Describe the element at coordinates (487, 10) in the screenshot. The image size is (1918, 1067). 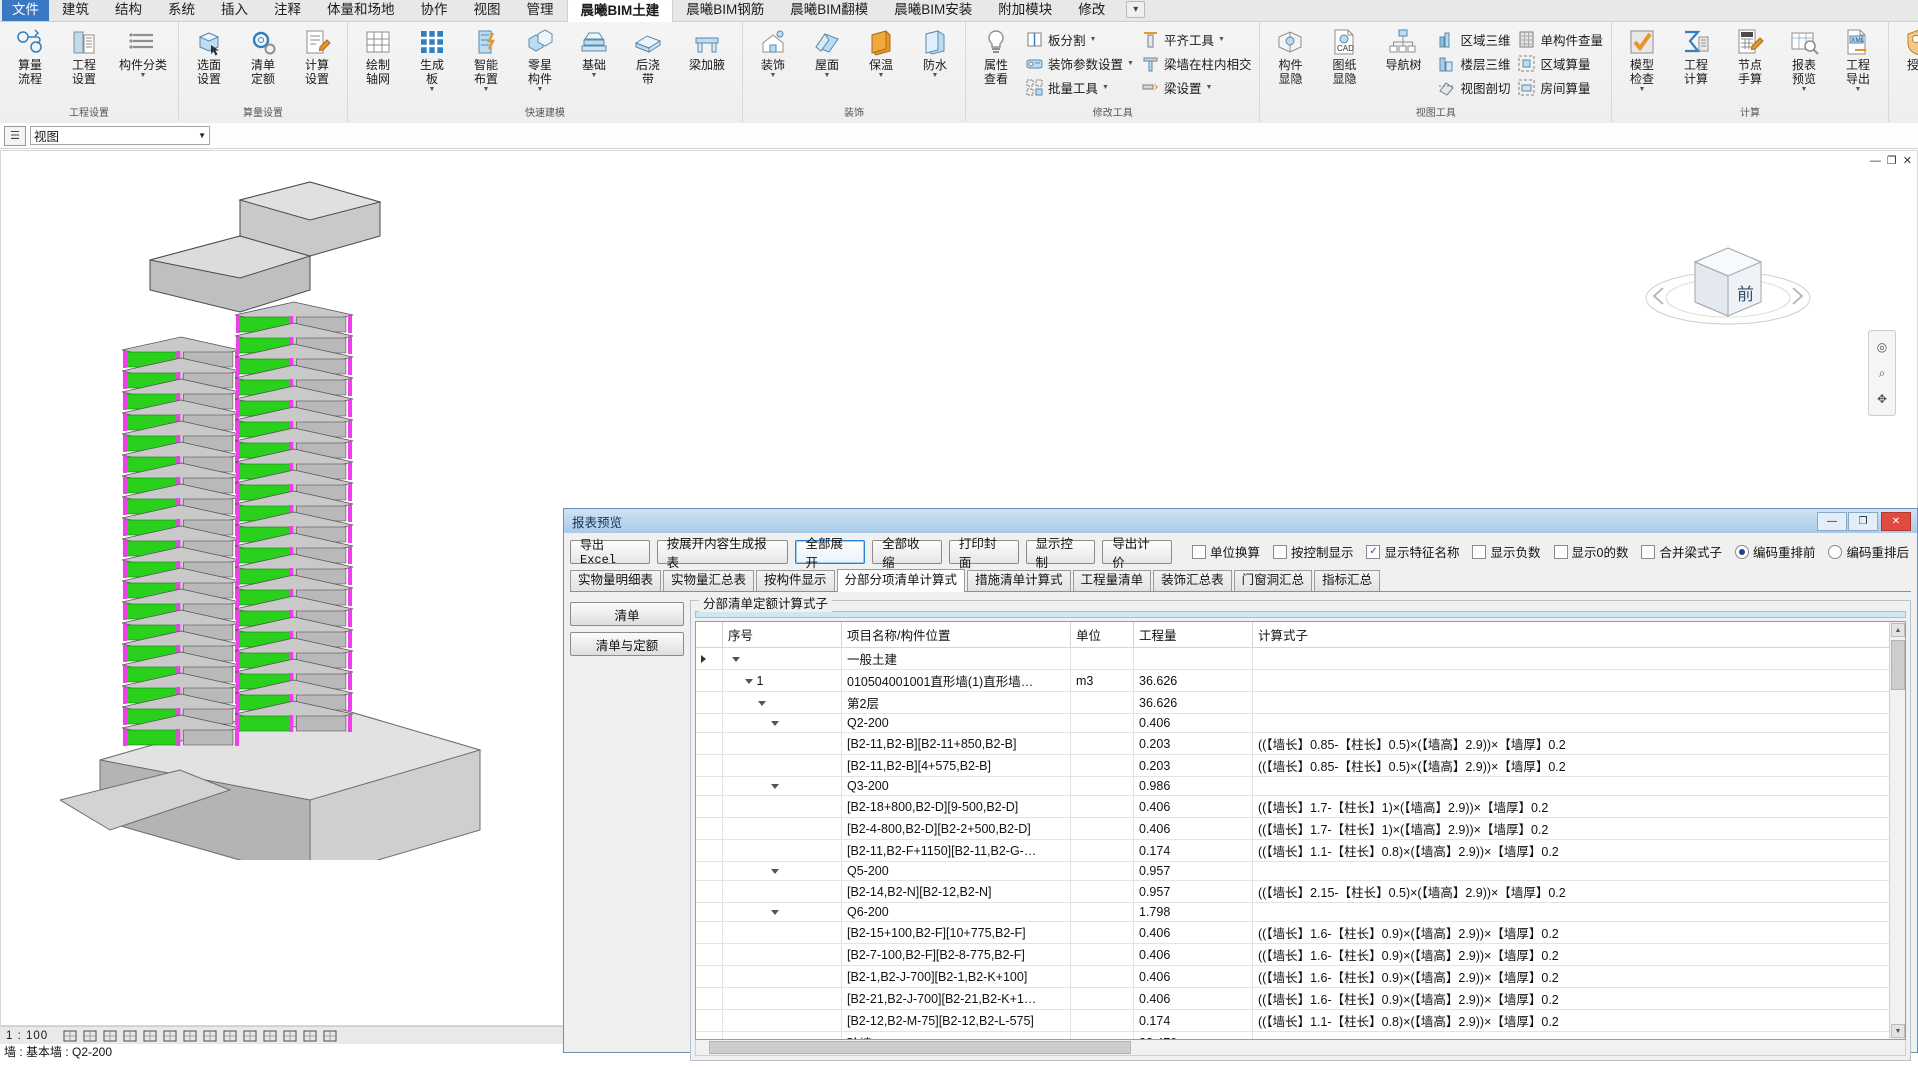
I see `ribbon-tab-8: 视图` at that location.